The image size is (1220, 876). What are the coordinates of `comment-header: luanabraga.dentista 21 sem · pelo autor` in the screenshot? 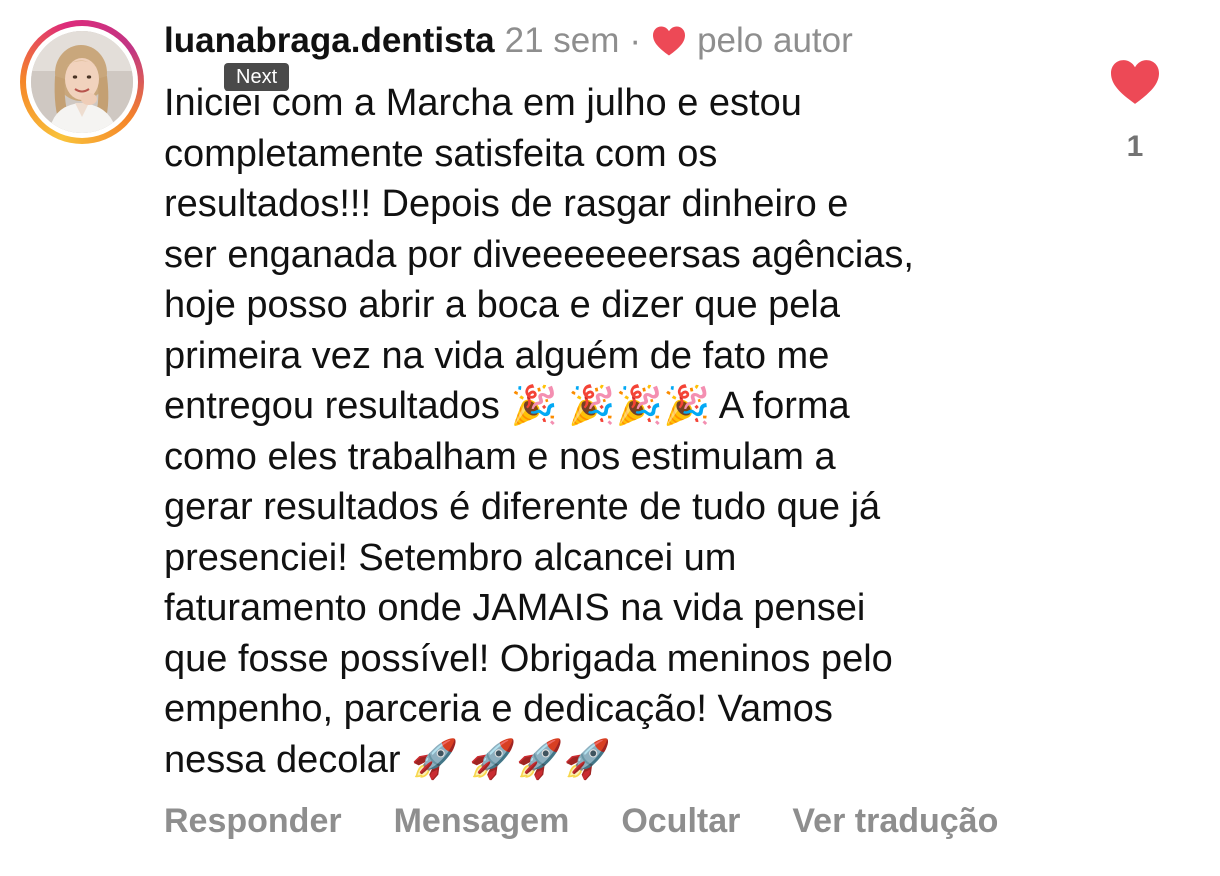 It's located at (508, 41).